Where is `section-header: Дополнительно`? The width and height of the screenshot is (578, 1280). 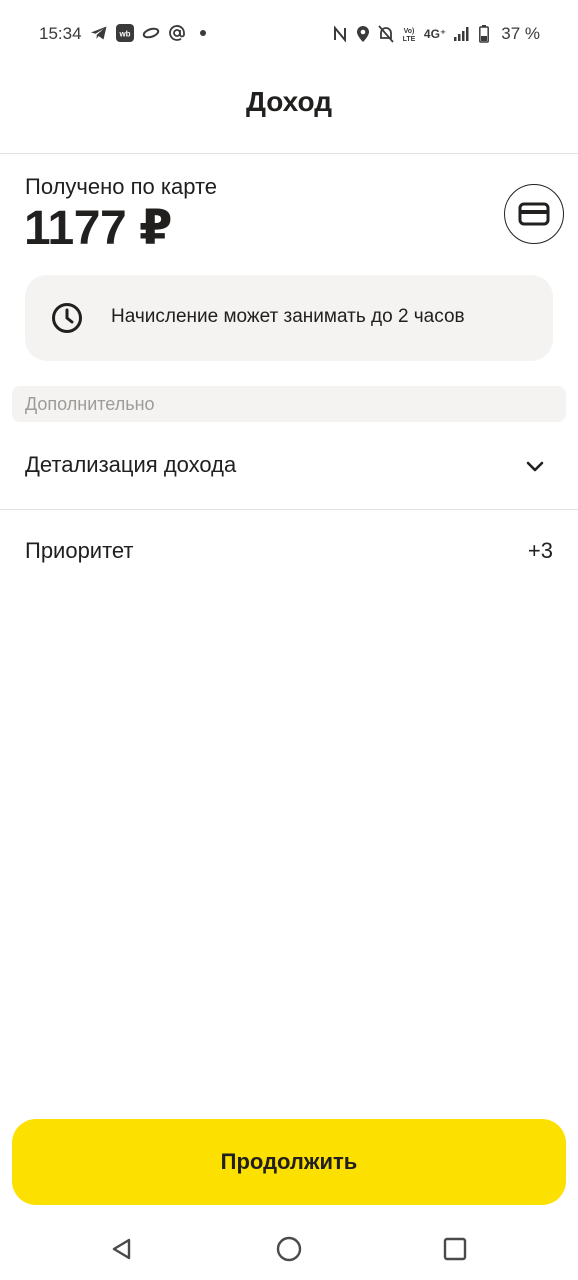 section-header: Дополнительно is located at coordinates (289, 404).